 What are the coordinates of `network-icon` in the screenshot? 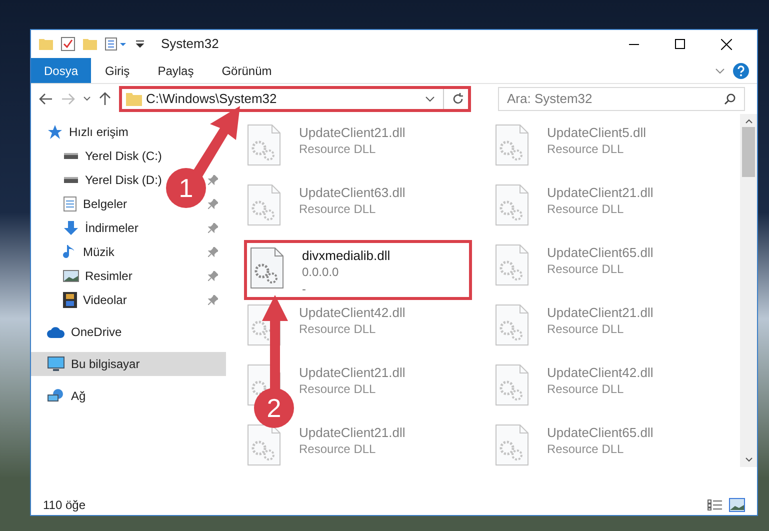 It's located at (56, 396).